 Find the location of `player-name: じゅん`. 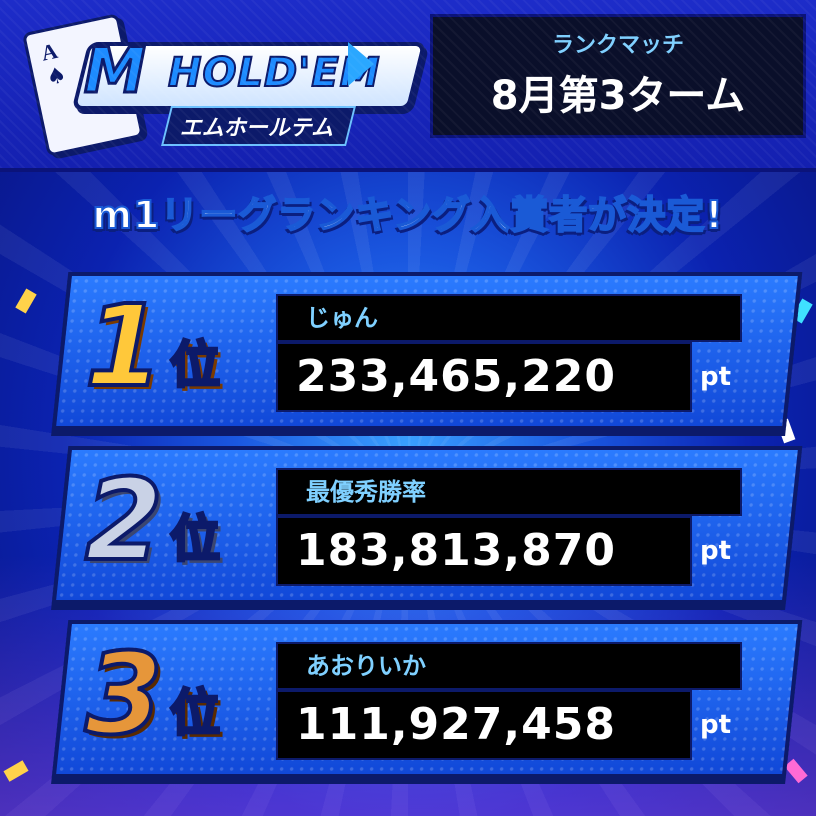

player-name: じゅん is located at coordinates (342, 318).